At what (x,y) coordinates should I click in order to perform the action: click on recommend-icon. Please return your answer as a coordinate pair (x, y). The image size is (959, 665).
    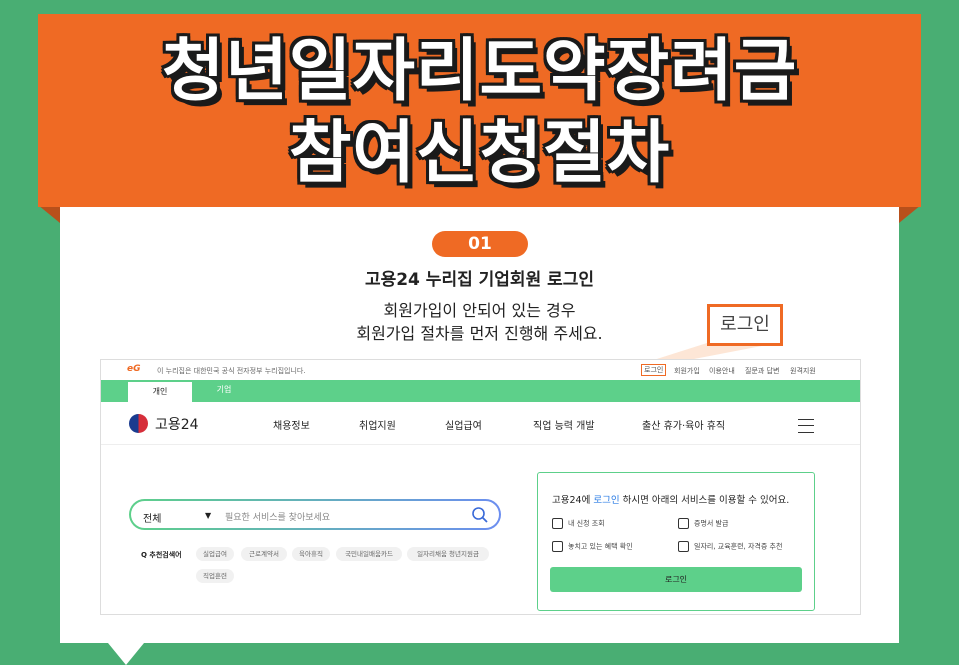
    Looking at the image, I should click on (683, 546).